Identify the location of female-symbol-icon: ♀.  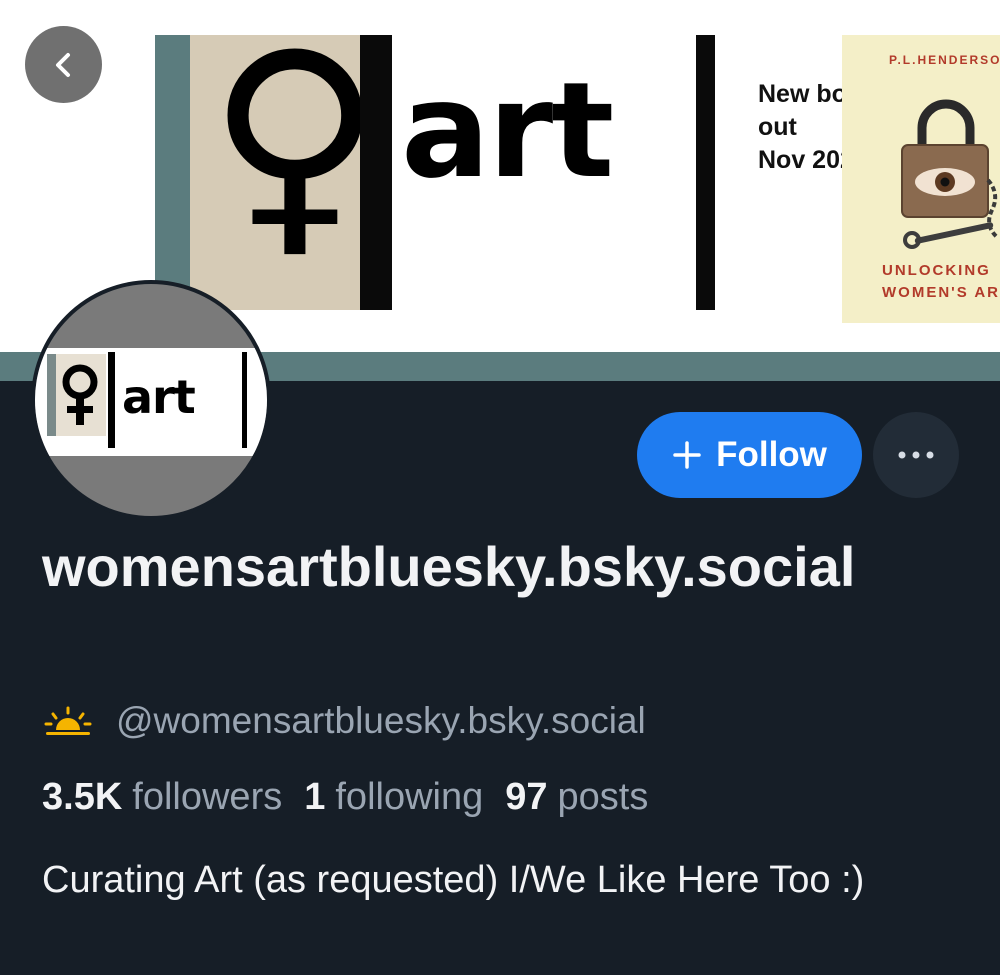
(295, 141).